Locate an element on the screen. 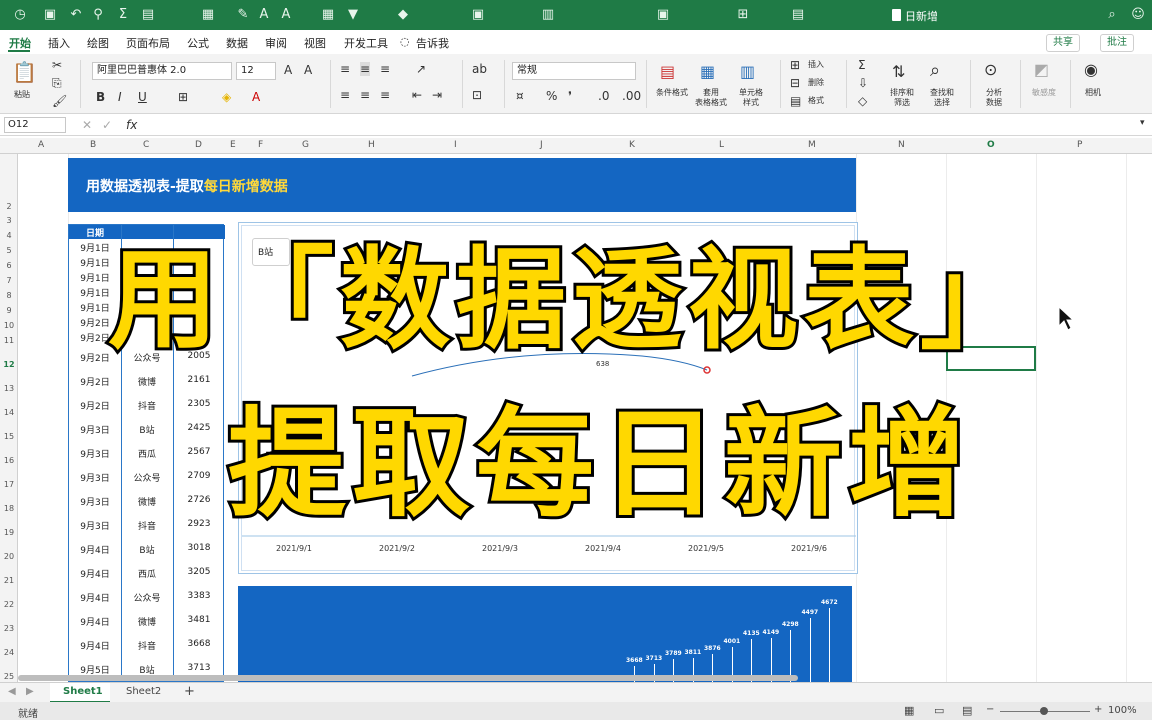  enter-icon: ✓ is located at coordinates (107, 125).